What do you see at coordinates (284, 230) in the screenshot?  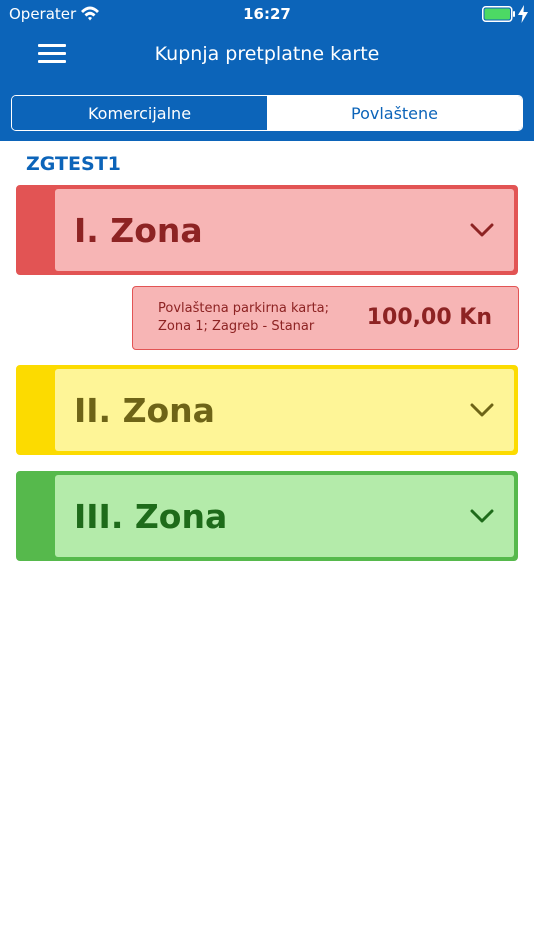 I see `zone-1-panel: I. Zona` at bounding box center [284, 230].